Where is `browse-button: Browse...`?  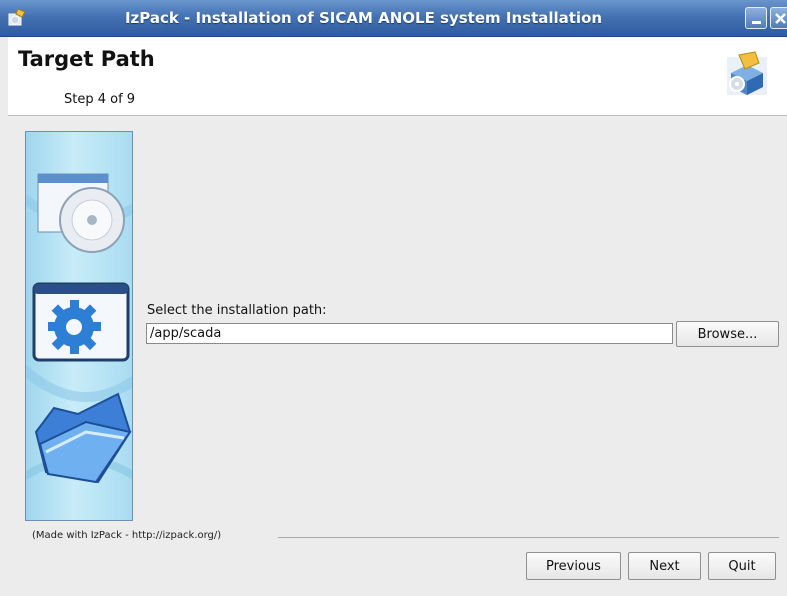
browse-button: Browse... is located at coordinates (727, 334).